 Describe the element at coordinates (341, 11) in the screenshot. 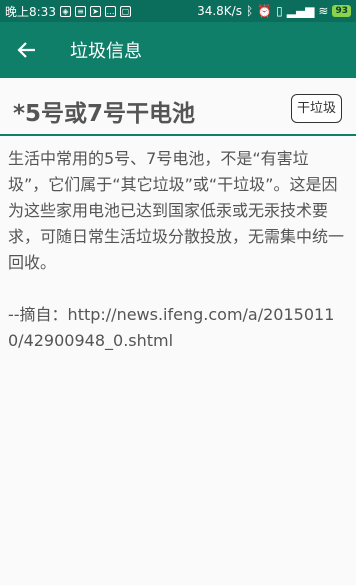

I see `battery-icon: 93` at that location.